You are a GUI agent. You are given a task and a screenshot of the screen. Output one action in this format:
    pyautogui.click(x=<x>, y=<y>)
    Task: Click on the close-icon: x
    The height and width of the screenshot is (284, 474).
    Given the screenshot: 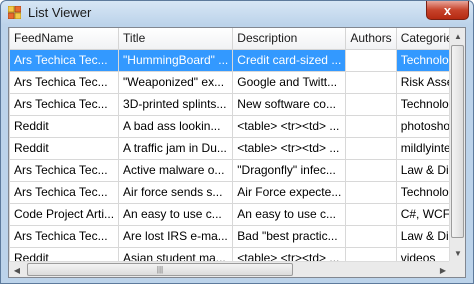 What is the action you would take?
    pyautogui.click(x=447, y=10)
    